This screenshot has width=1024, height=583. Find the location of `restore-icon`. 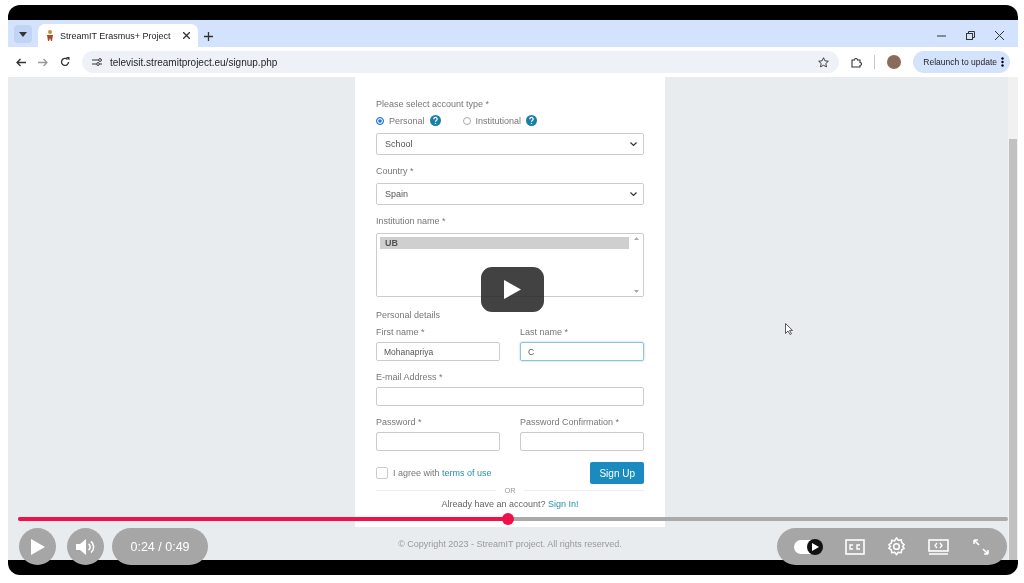

restore-icon is located at coordinates (970, 35).